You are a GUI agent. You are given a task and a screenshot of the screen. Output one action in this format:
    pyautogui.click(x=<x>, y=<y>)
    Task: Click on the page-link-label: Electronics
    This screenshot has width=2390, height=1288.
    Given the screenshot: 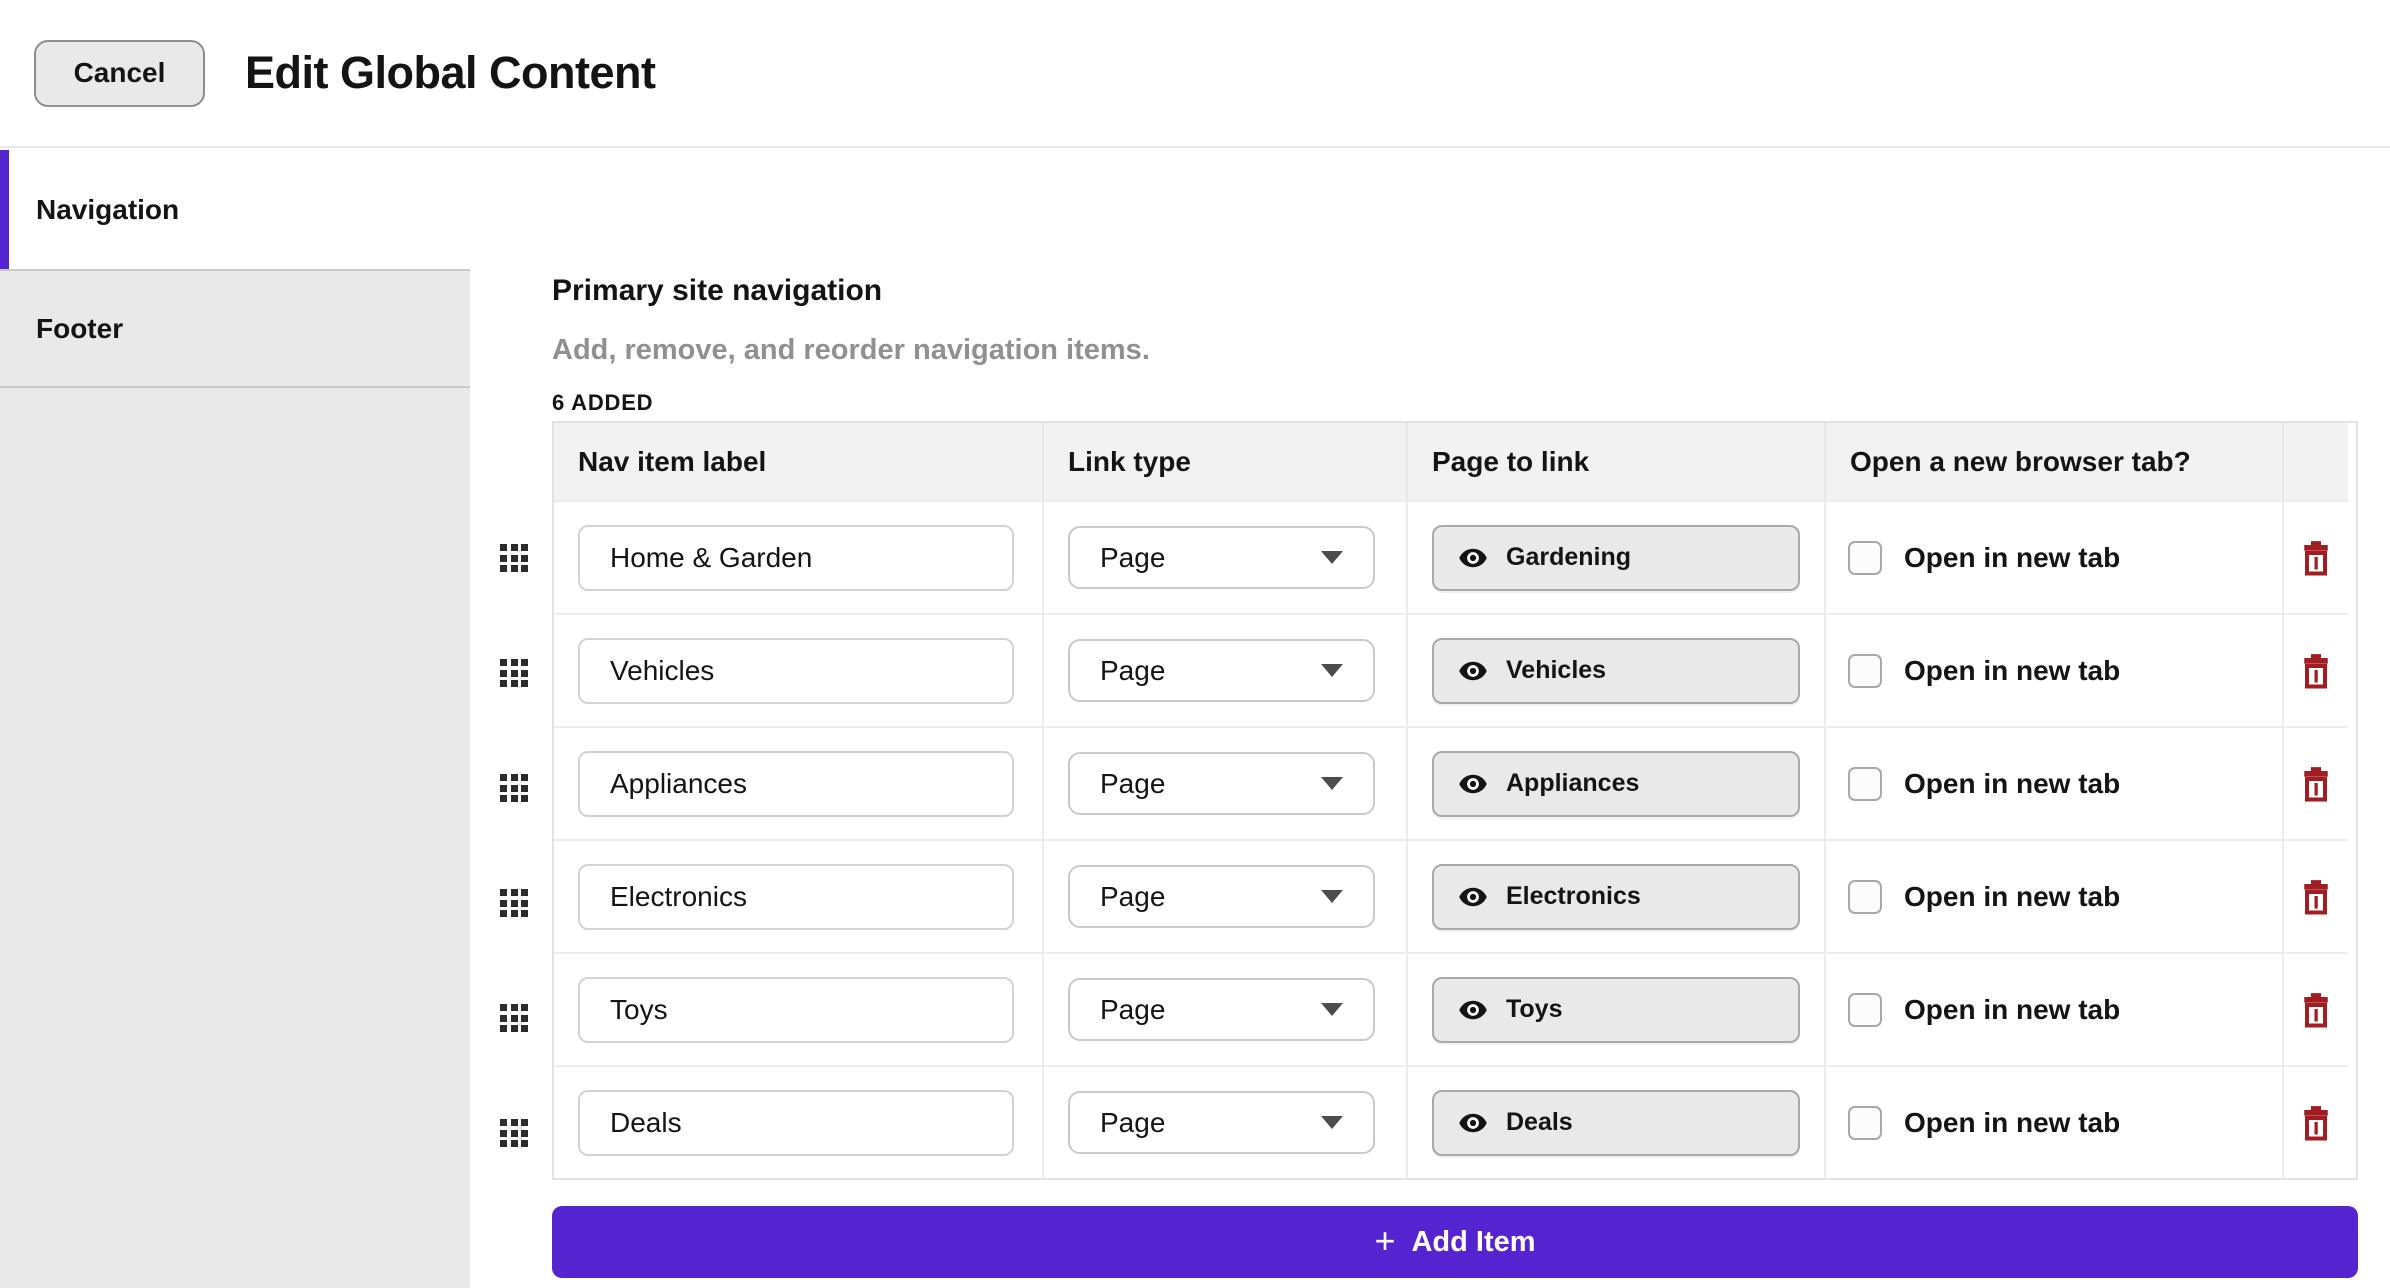 What is the action you would take?
    pyautogui.click(x=1573, y=896)
    